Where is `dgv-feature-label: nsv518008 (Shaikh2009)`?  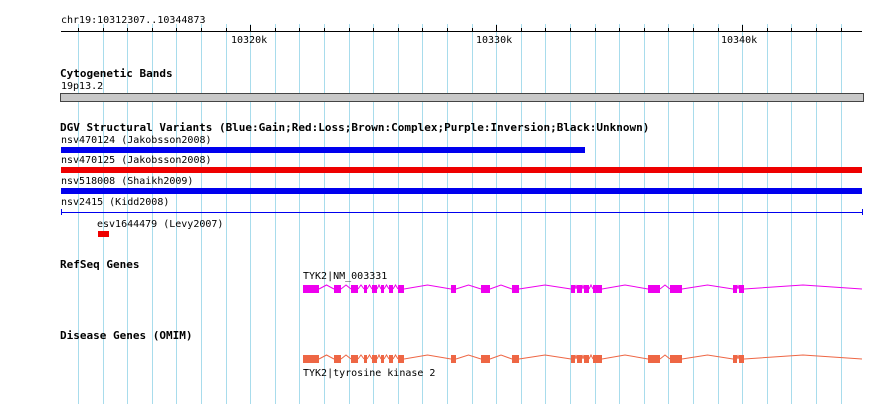
dgv-feature-label: nsv518008 (Shaikh2009) is located at coordinates (127, 181).